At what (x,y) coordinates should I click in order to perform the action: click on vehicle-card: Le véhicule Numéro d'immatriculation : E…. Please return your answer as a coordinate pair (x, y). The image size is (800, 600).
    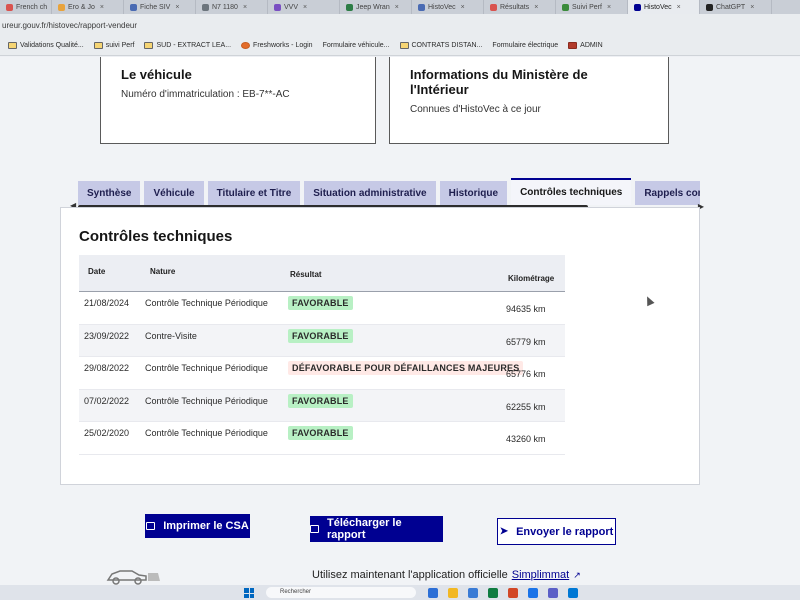
    Looking at the image, I should click on (238, 100).